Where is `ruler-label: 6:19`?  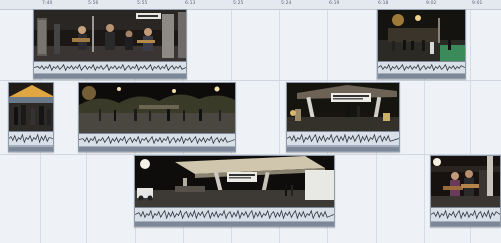 ruler-label: 6:19 is located at coordinates (334, 3).